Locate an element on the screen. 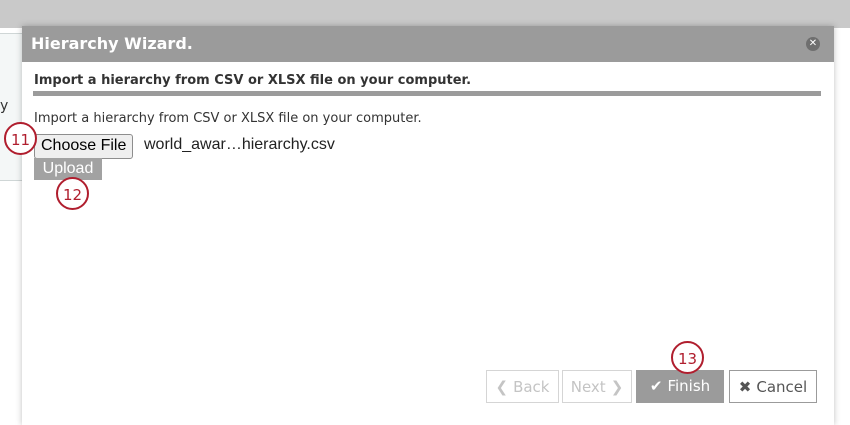  background-partial-text: y is located at coordinates (4, 106).